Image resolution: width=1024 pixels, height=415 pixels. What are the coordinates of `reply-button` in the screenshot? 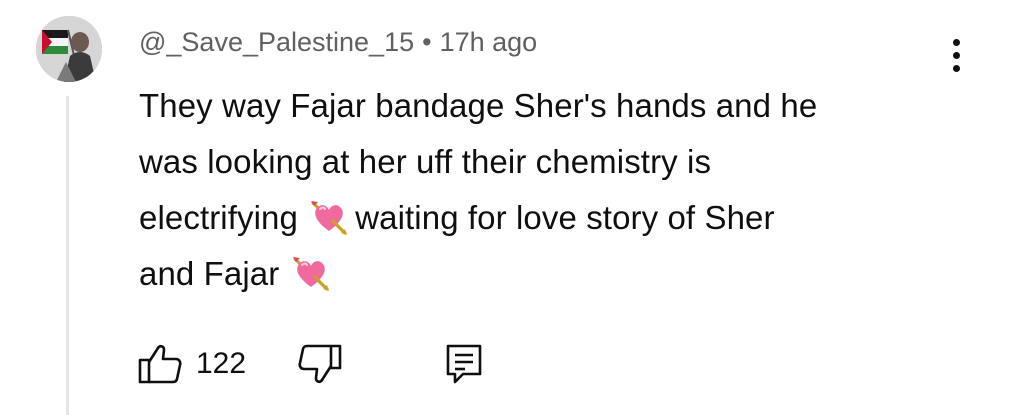 It's located at (464, 364).